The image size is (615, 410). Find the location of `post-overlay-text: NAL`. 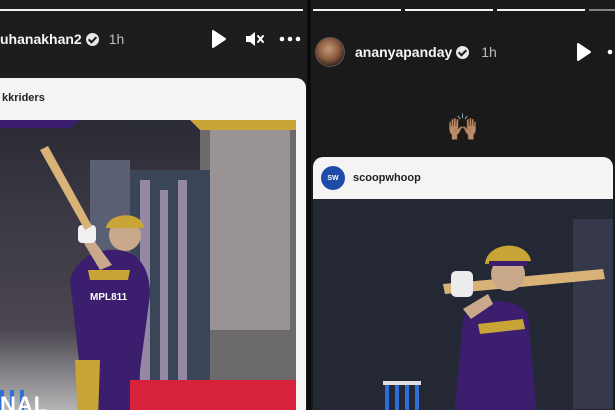

post-overlay-text: NAL is located at coordinates (24, 401).